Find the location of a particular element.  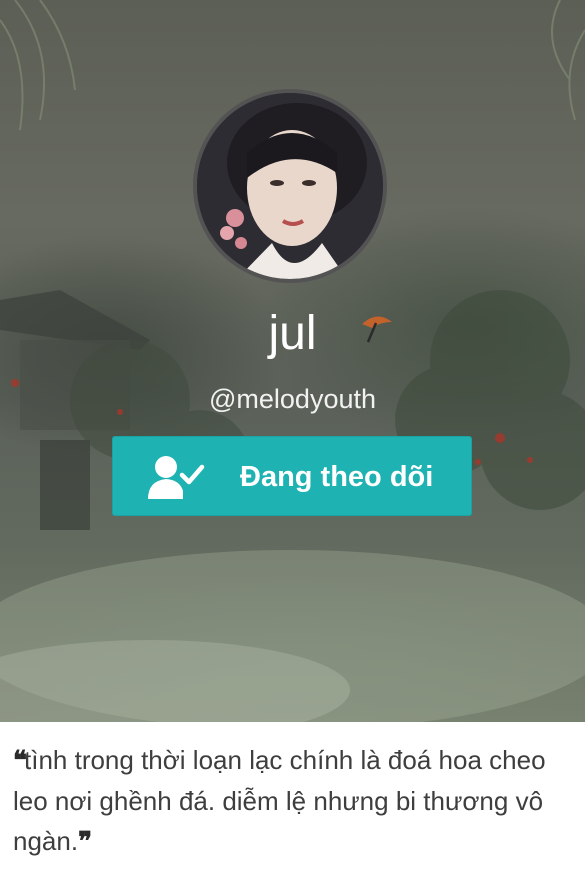

display-name: jul is located at coordinates (292, 333).